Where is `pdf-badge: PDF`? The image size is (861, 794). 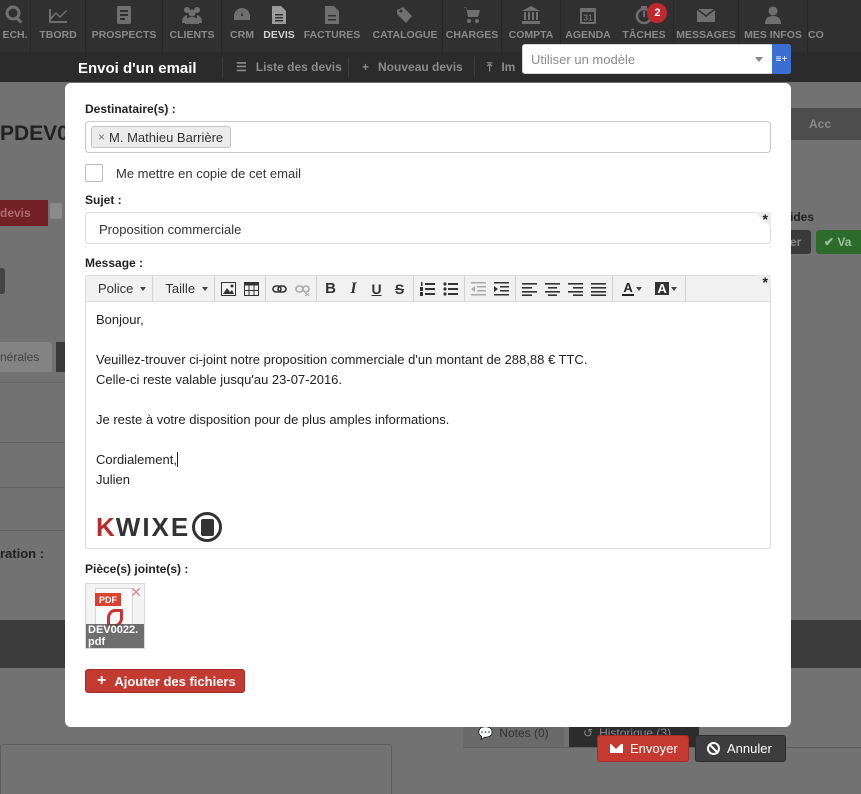
pdf-badge: PDF is located at coordinates (108, 599).